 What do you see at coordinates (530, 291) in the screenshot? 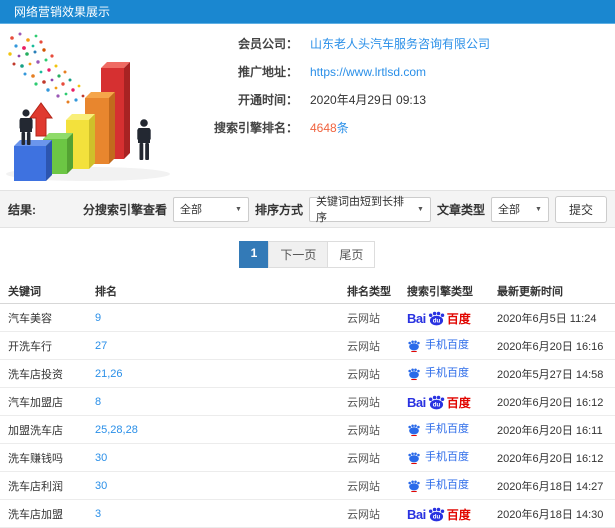
I see `col-header-update-time: 最新更新时间` at bounding box center [530, 291].